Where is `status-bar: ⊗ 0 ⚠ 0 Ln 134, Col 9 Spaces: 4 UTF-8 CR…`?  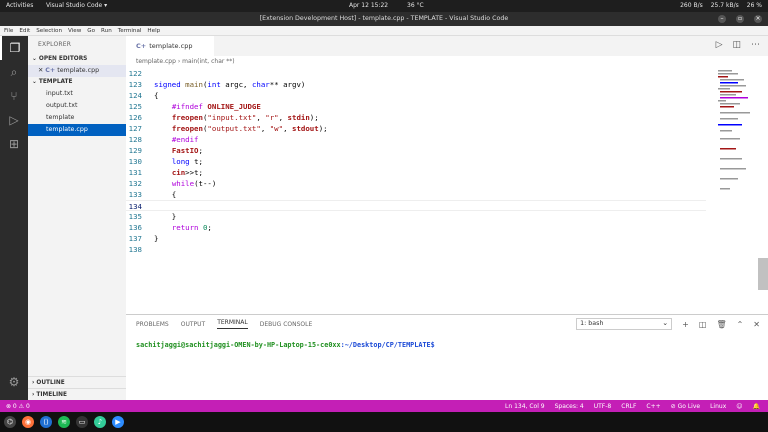
status-bar: ⊗ 0 ⚠ 0 Ln 134, Col 9 Spaces: 4 UTF-8 CR… is located at coordinates (384, 406).